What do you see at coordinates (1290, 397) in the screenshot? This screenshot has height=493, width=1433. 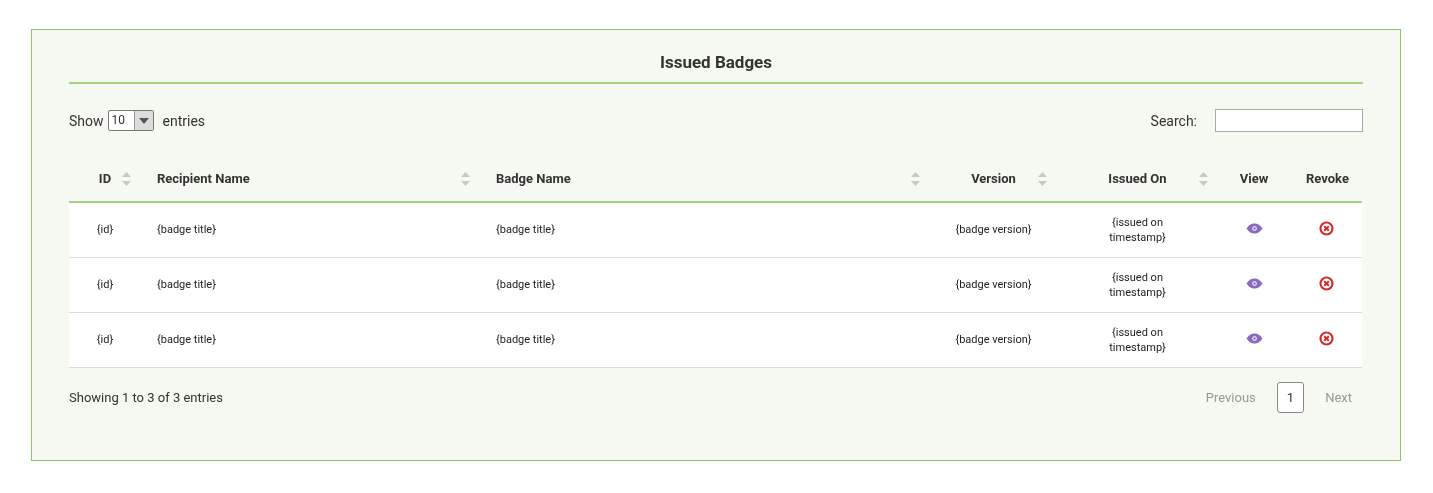 I see `pagination-button: 1` at bounding box center [1290, 397].